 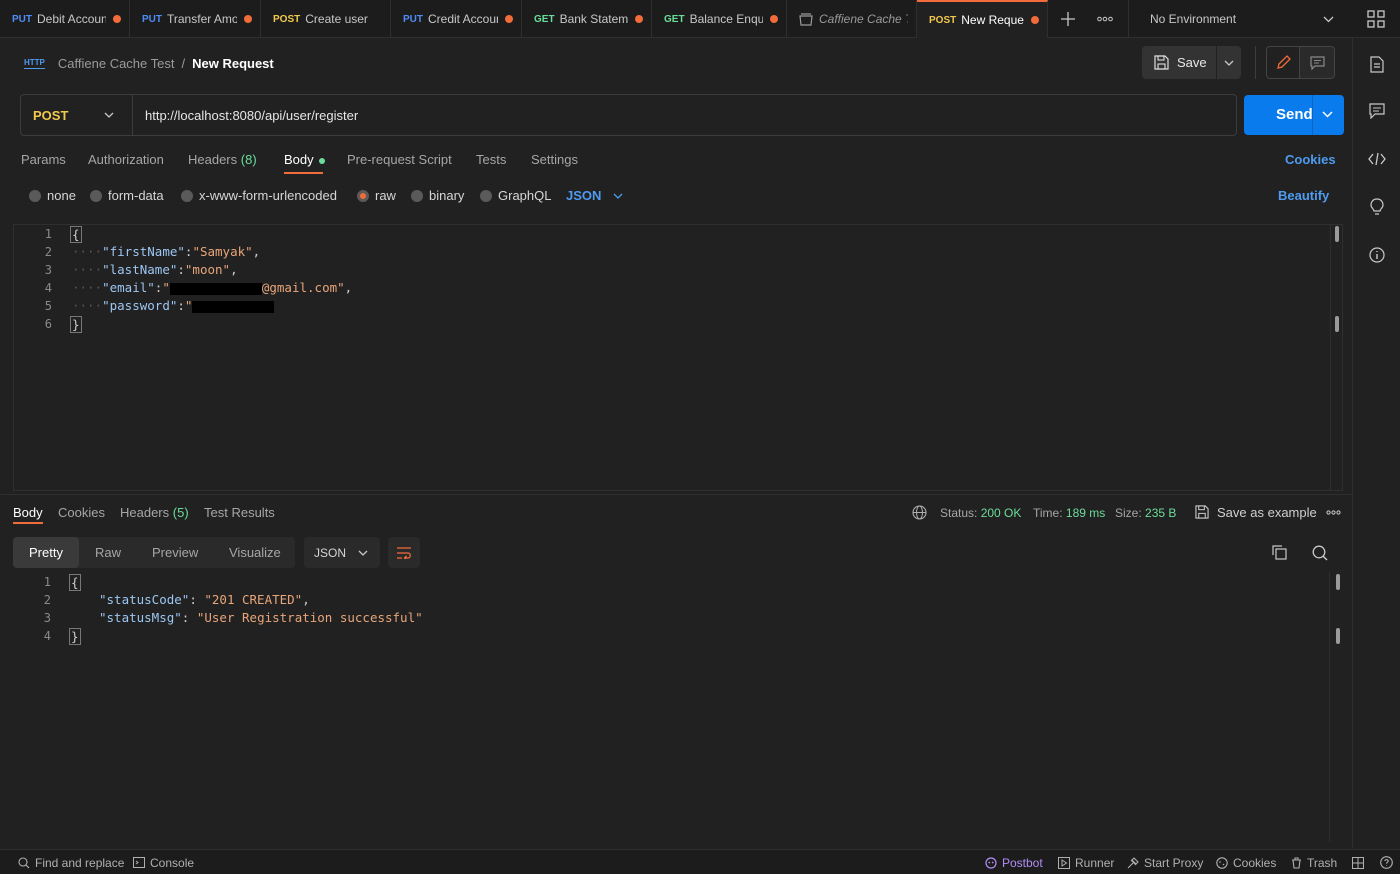 What do you see at coordinates (251, 115) in the screenshot?
I see `url-input: http://localhost:8080/api/user/register` at bounding box center [251, 115].